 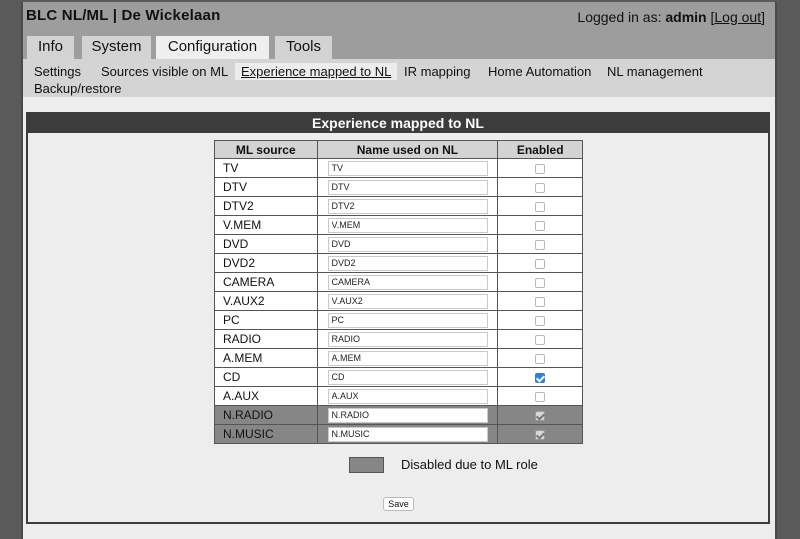 What do you see at coordinates (266, 263) in the screenshot?
I see `ml-source-cell: DVD2` at bounding box center [266, 263].